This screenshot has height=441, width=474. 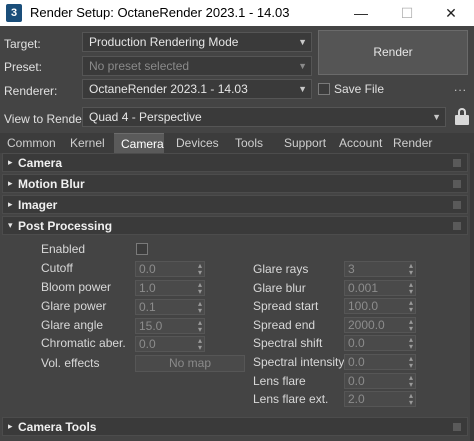 What do you see at coordinates (235, 225) in the screenshot?
I see `rollout-post-processing: ▾ Post Processing` at bounding box center [235, 225].